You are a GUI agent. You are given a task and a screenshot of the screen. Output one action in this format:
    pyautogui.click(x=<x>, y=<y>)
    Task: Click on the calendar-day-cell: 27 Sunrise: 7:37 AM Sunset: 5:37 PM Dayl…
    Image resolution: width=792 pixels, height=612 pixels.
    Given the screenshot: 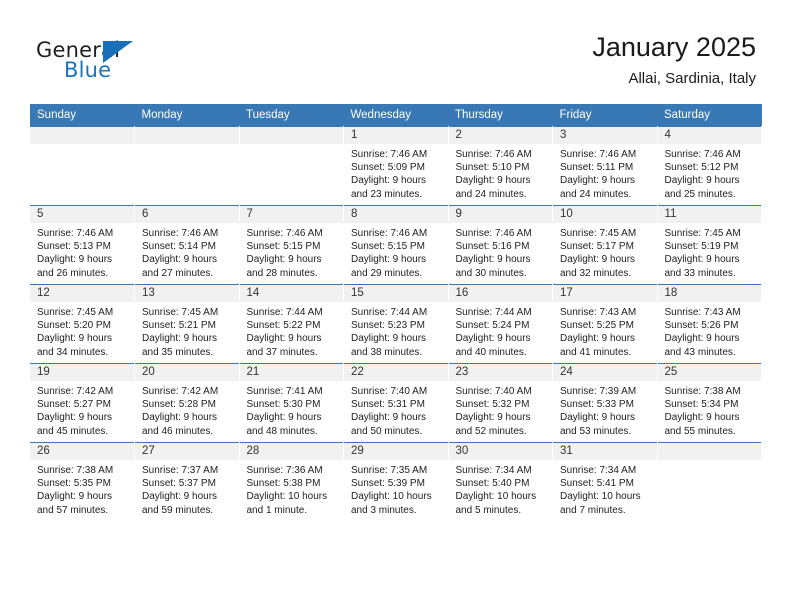 What is the action you would take?
    pyautogui.click(x=187, y=481)
    